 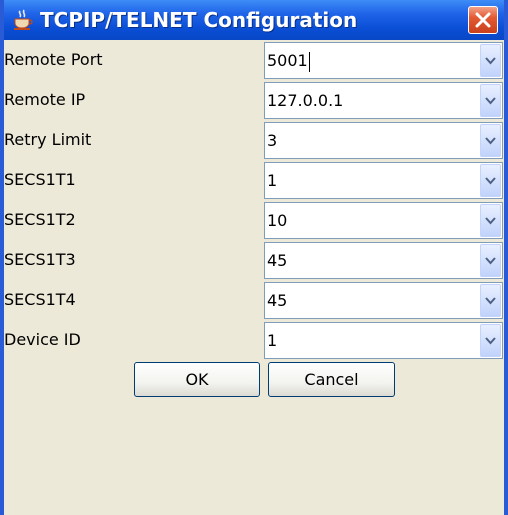 What do you see at coordinates (23, 19) in the screenshot?
I see `java-cup-icon` at bounding box center [23, 19].